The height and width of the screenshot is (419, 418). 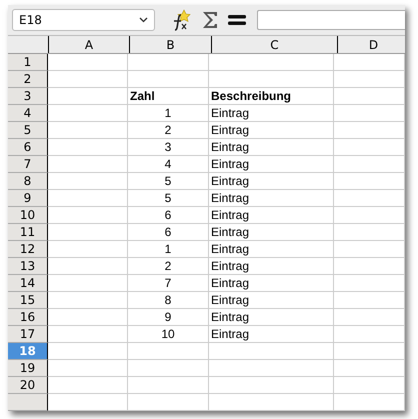 What do you see at coordinates (168, 334) in the screenshot?
I see `table-cell: 10` at bounding box center [168, 334].